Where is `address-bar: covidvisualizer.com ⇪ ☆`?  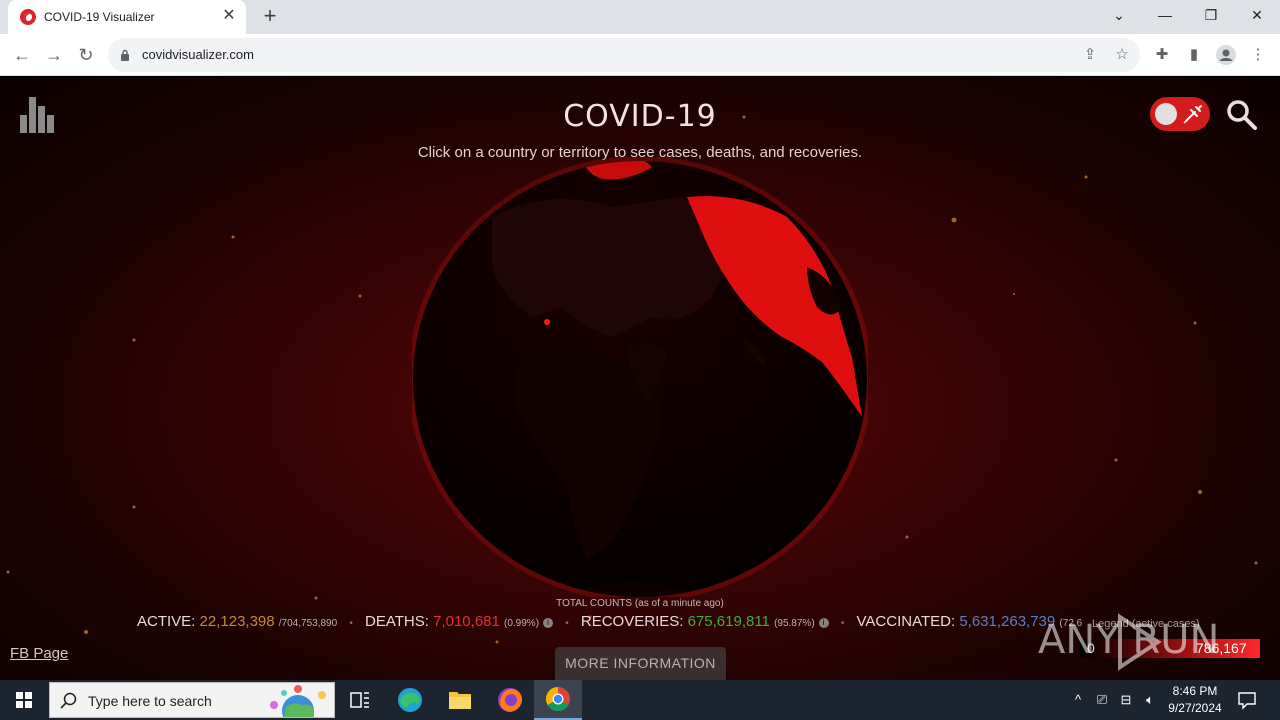 address-bar: covidvisualizer.com ⇪ ☆ is located at coordinates (624, 55).